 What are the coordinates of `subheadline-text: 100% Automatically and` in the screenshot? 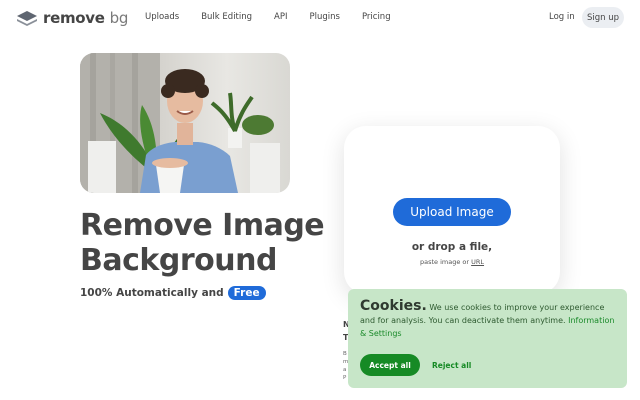 It's located at (152, 293).